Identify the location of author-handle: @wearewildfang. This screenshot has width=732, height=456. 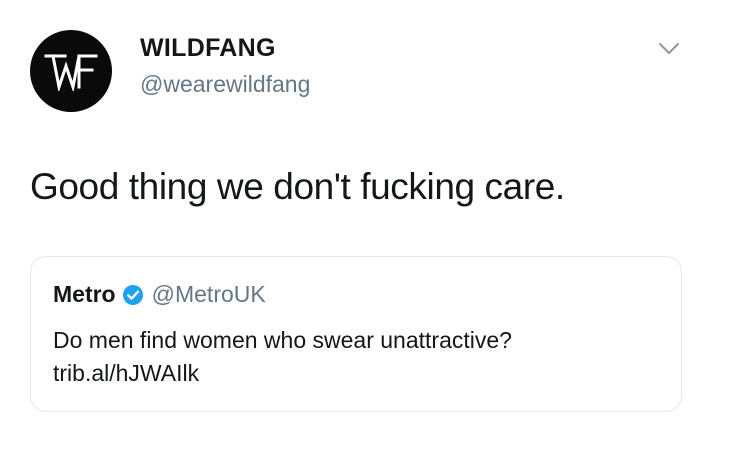
(225, 84).